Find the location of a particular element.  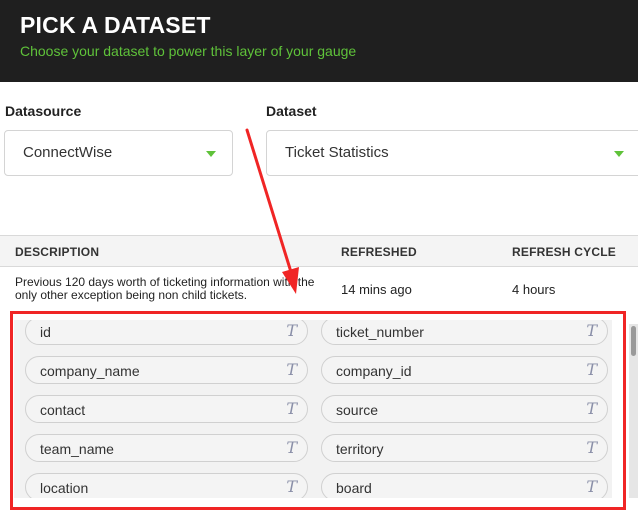

field-name: company_id is located at coordinates (374, 371).